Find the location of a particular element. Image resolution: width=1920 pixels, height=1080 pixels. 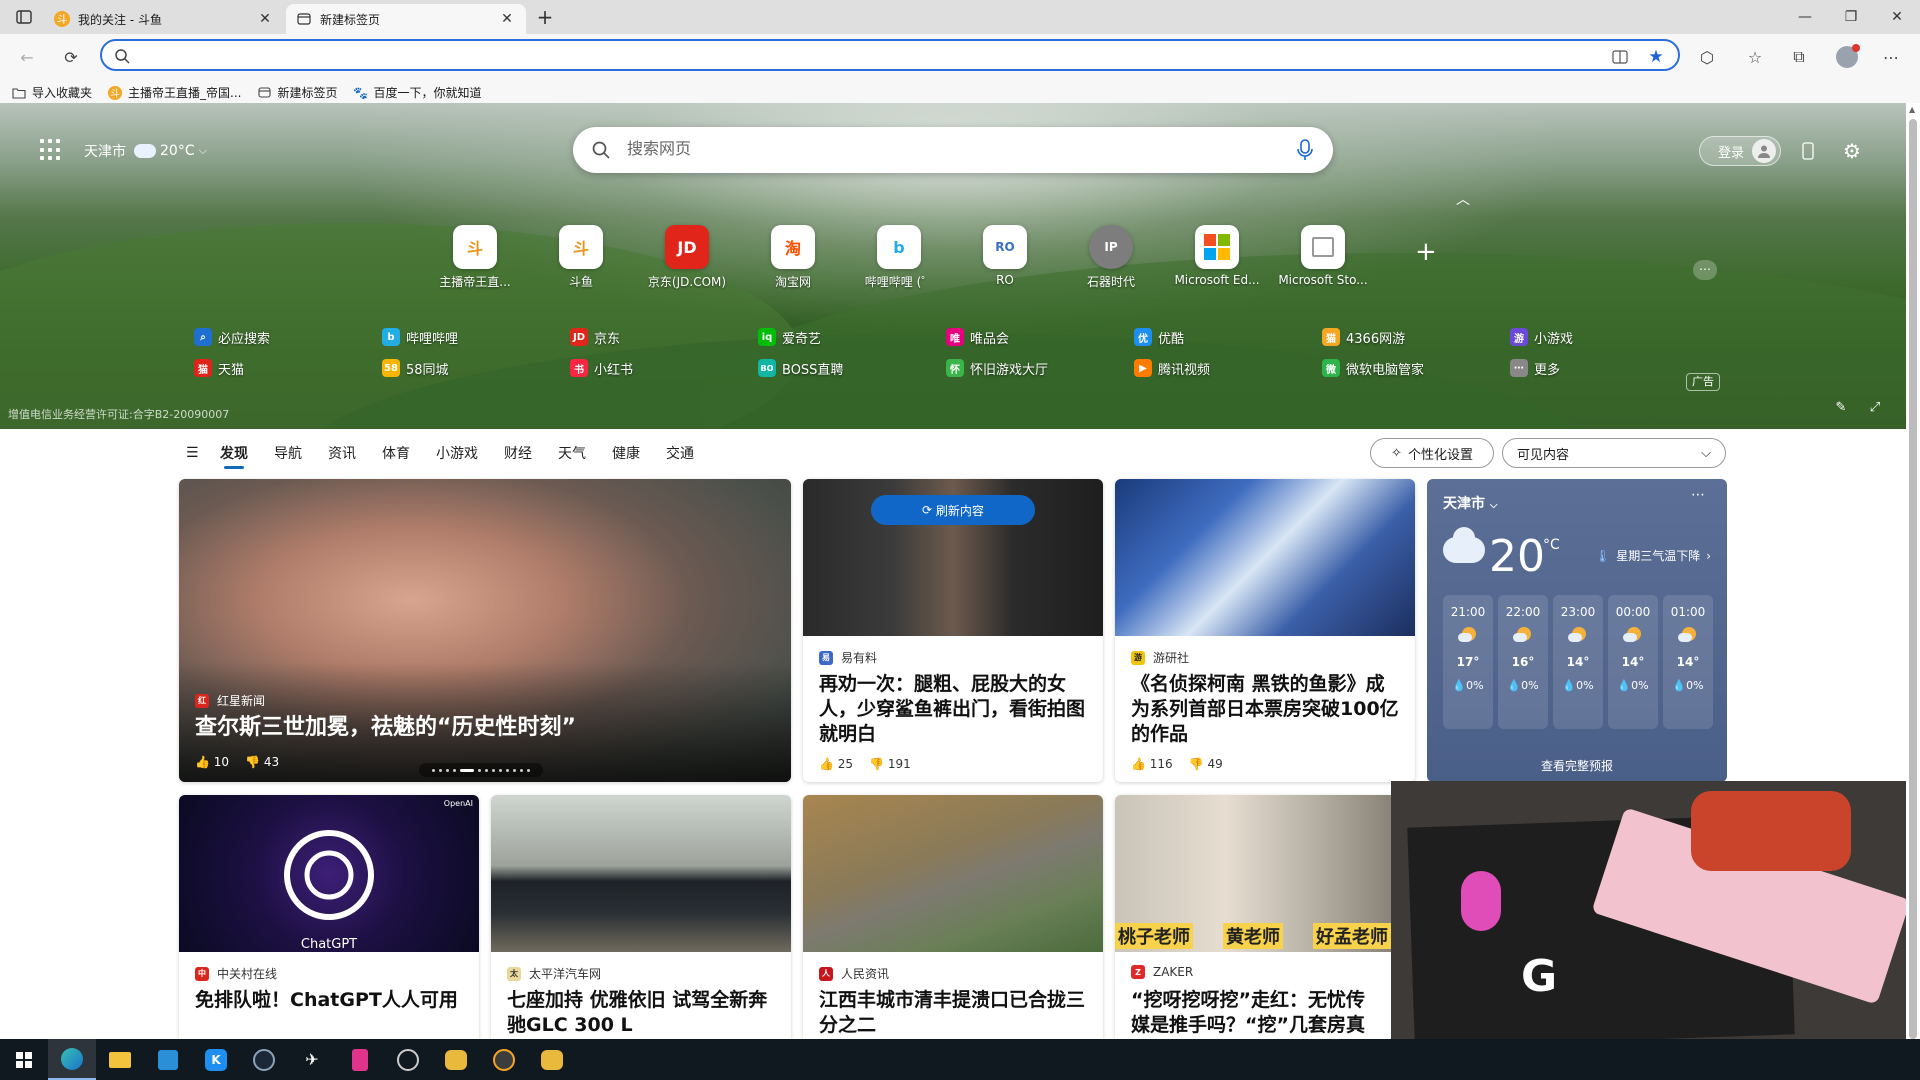

favorite-star-icon: ★ is located at coordinates (1656, 57).